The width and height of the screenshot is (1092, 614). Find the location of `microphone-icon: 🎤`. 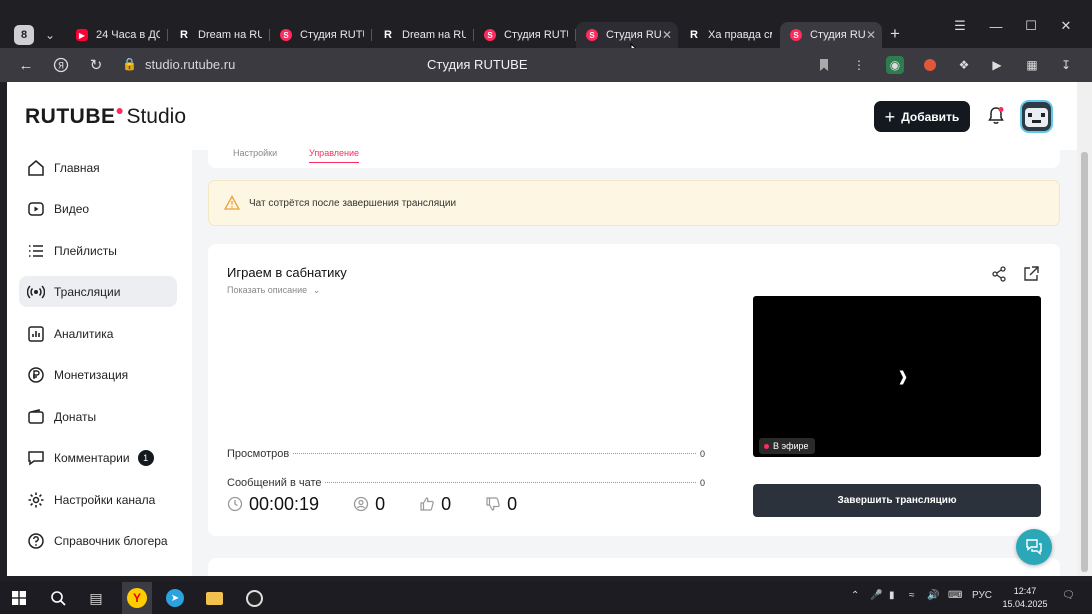

microphone-icon: 🎤 is located at coordinates (876, 595).